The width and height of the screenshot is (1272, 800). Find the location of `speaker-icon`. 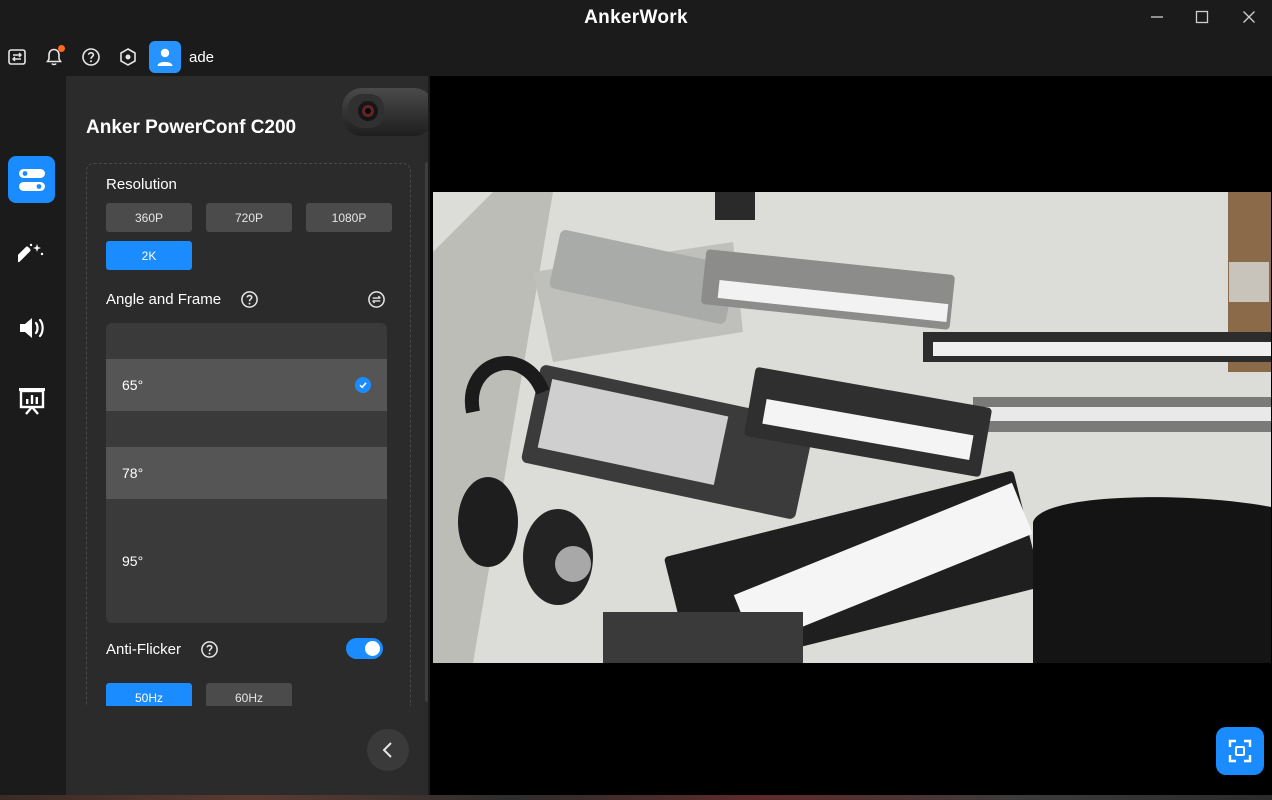

speaker-icon is located at coordinates (31, 327).